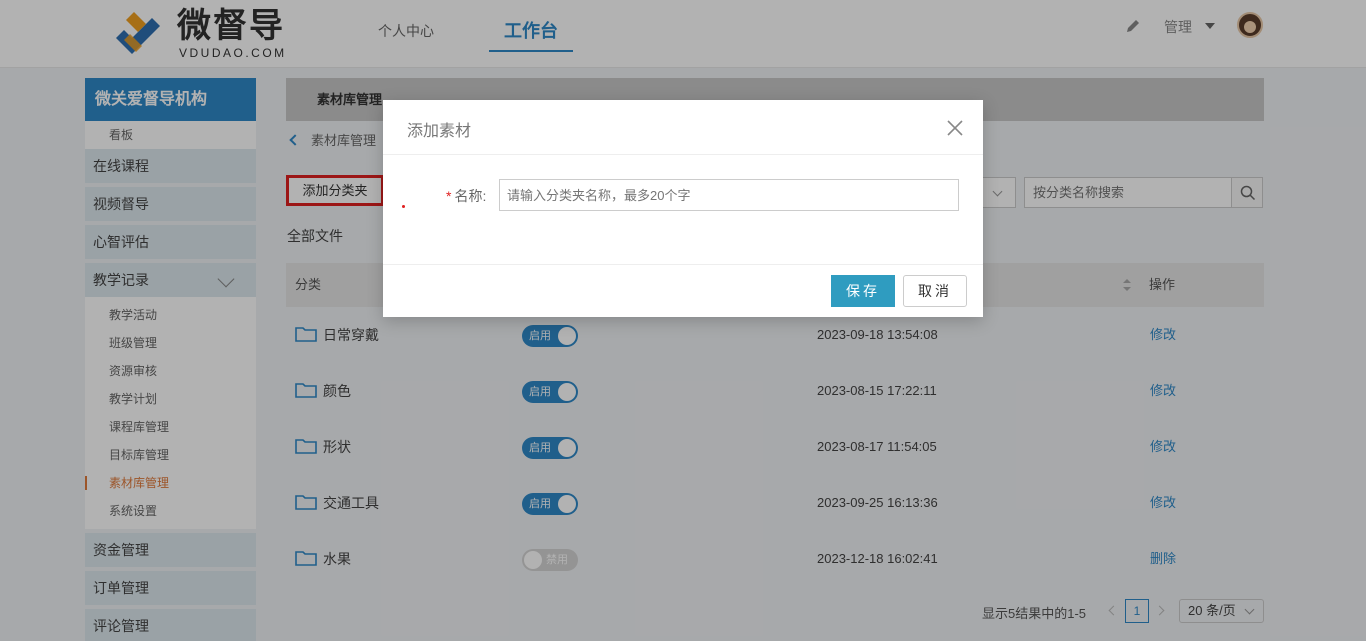 This screenshot has height=641, width=1366. What do you see at coordinates (470, 196) in the screenshot?
I see `name-label-text: 名称:` at bounding box center [470, 196].